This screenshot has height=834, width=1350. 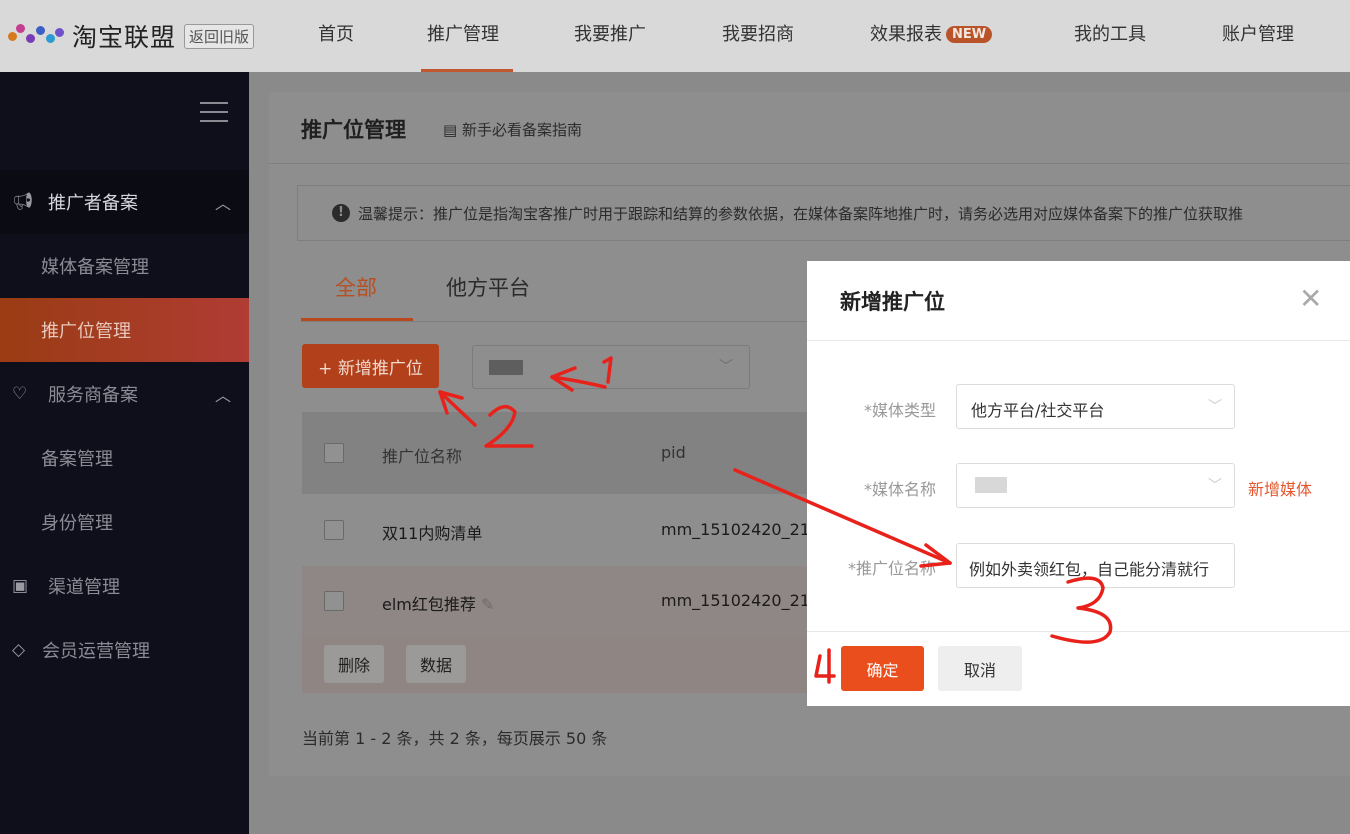 I want to click on tab-all: 全部, so click(x=356, y=287).